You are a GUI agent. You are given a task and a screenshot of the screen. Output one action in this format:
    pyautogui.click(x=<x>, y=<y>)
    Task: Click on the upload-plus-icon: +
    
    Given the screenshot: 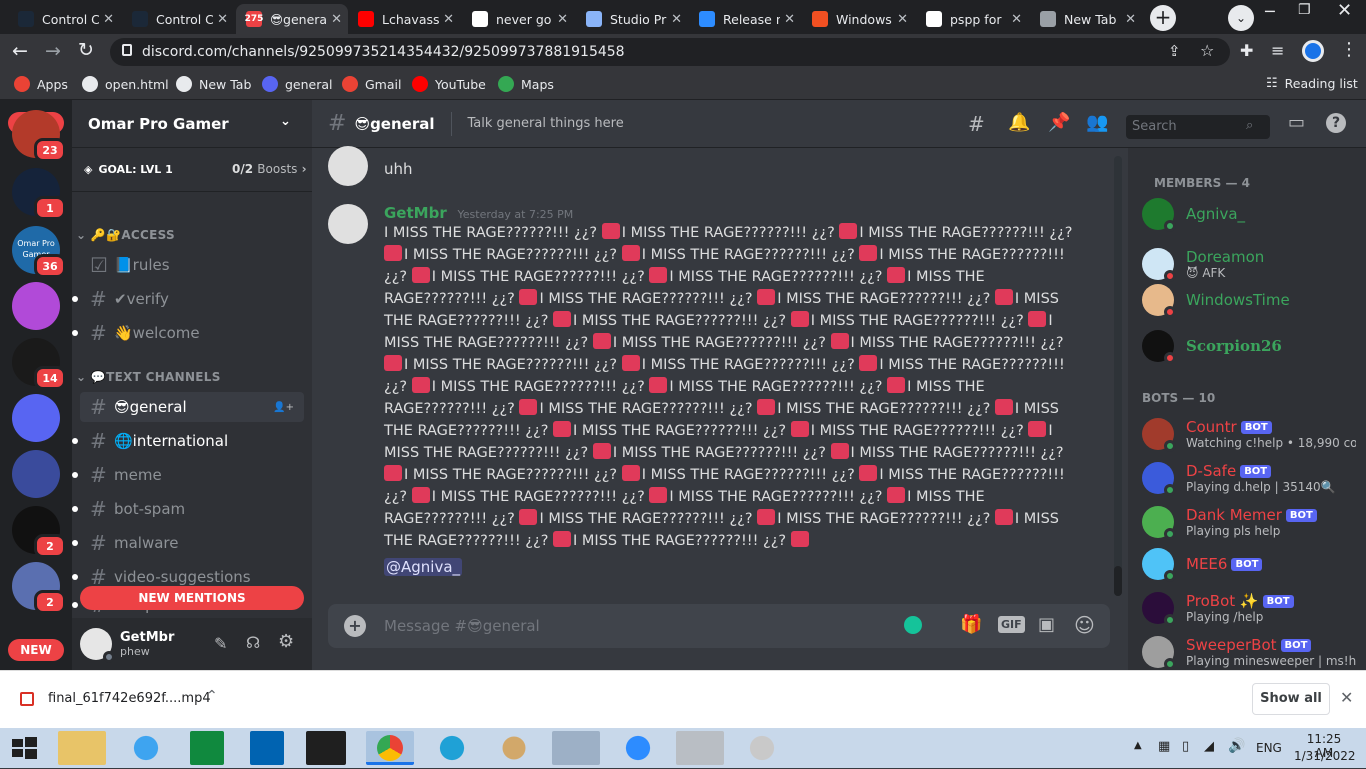 What is the action you would take?
    pyautogui.click(x=355, y=626)
    